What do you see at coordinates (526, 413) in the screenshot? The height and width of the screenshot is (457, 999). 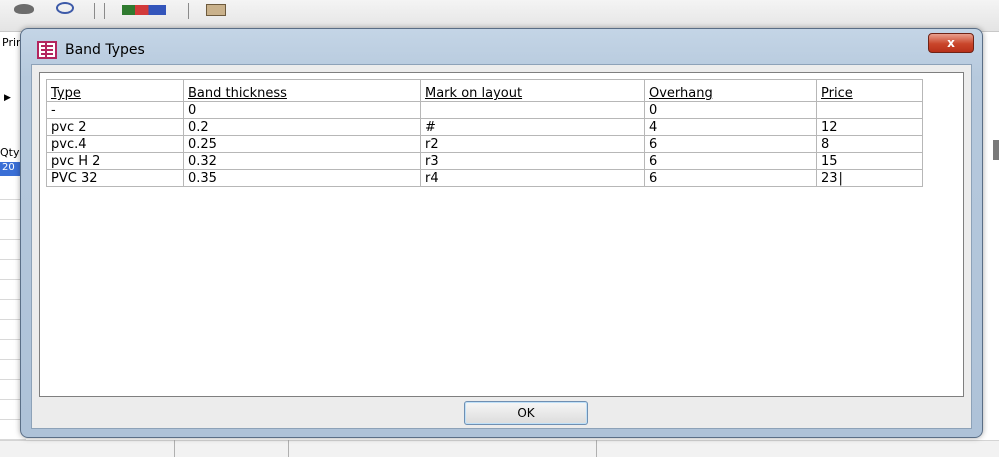 I see `ok-button: OK` at bounding box center [526, 413].